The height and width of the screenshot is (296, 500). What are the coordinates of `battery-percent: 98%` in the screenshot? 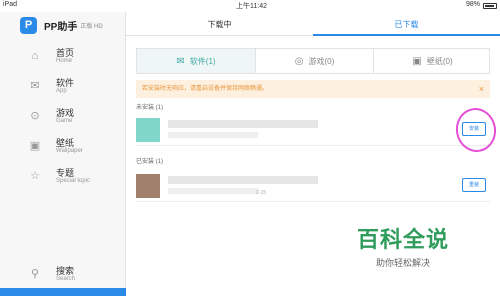 It's located at (472, 4).